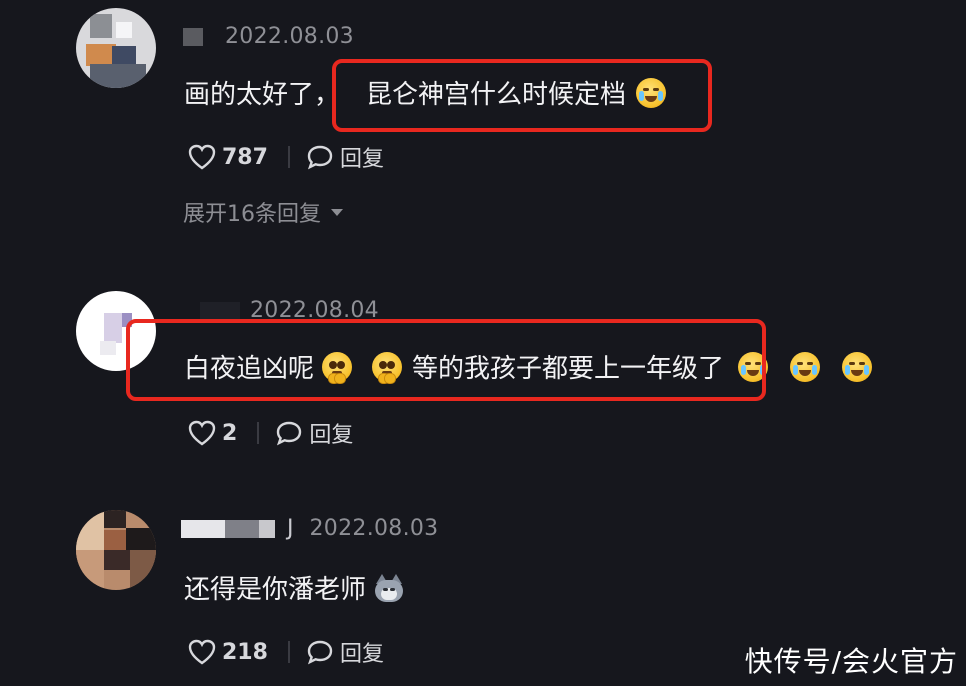  I want to click on like-count: 787, so click(245, 157).